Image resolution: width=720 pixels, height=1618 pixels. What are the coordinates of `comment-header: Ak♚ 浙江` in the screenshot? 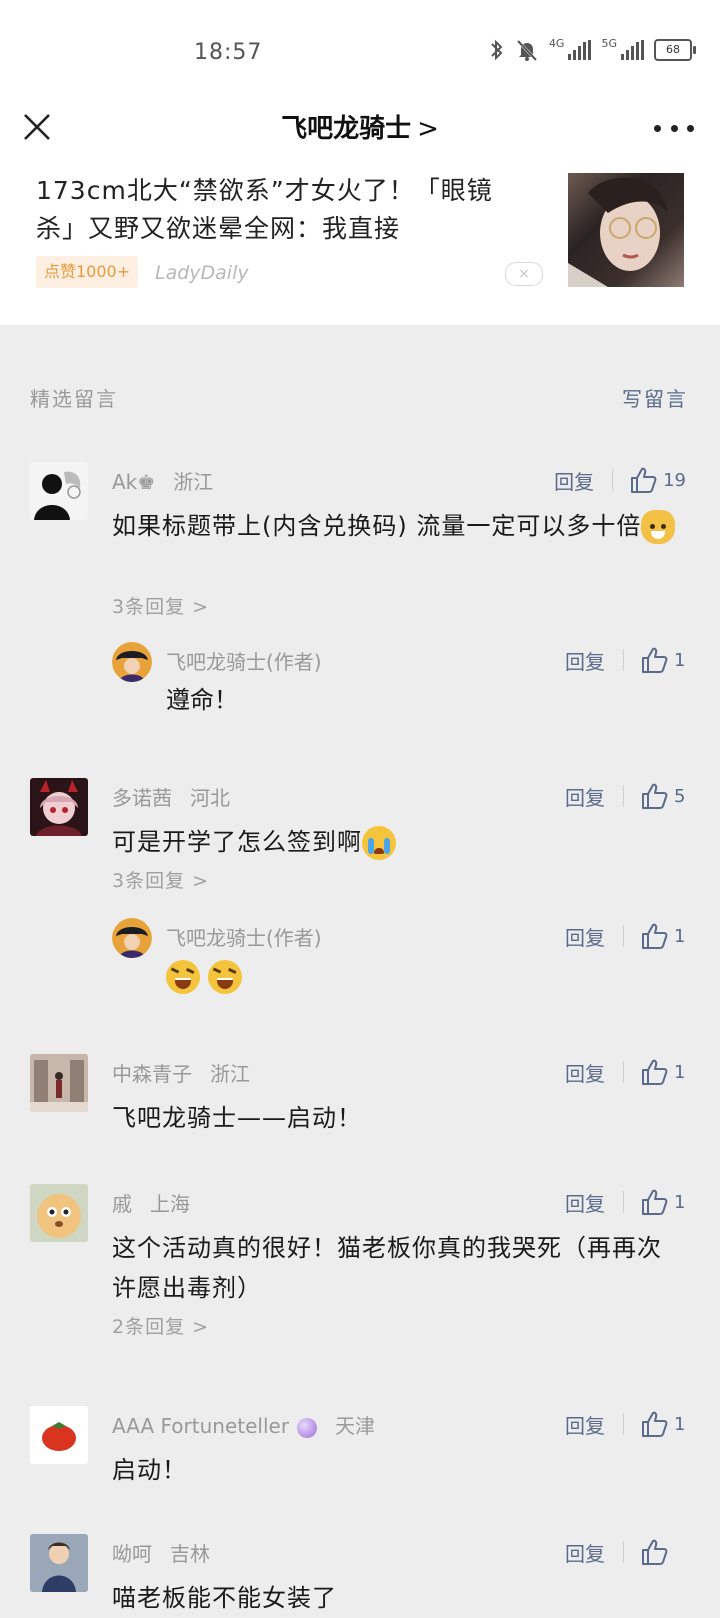 It's located at (162, 480).